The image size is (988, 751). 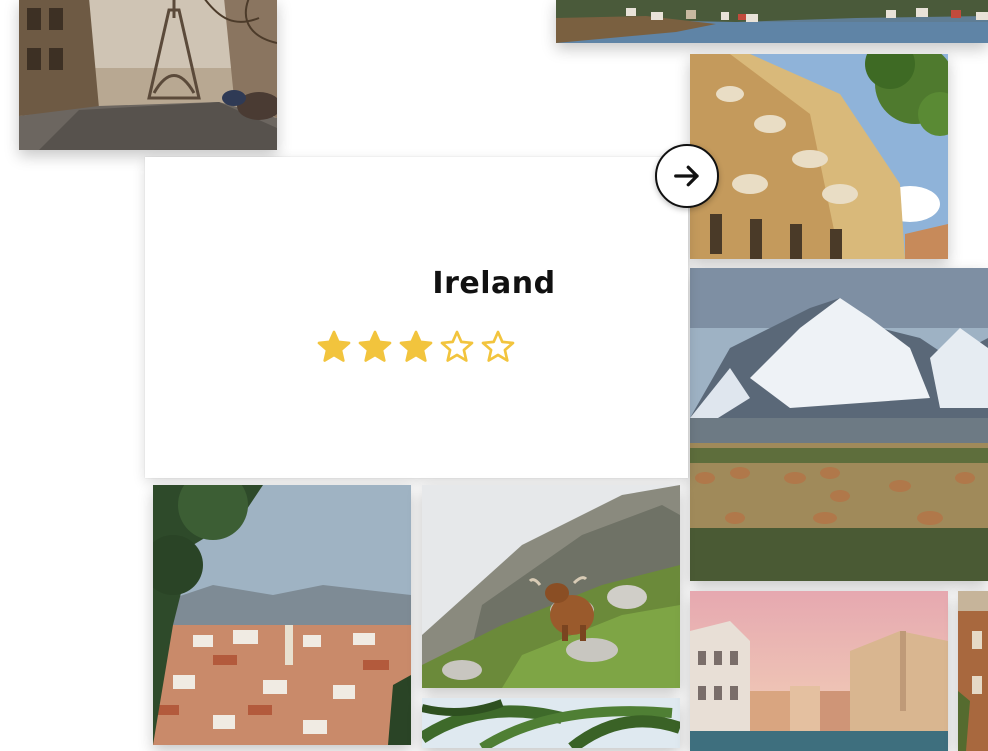 I want to click on destination-title: Ireland, so click(x=494, y=283).